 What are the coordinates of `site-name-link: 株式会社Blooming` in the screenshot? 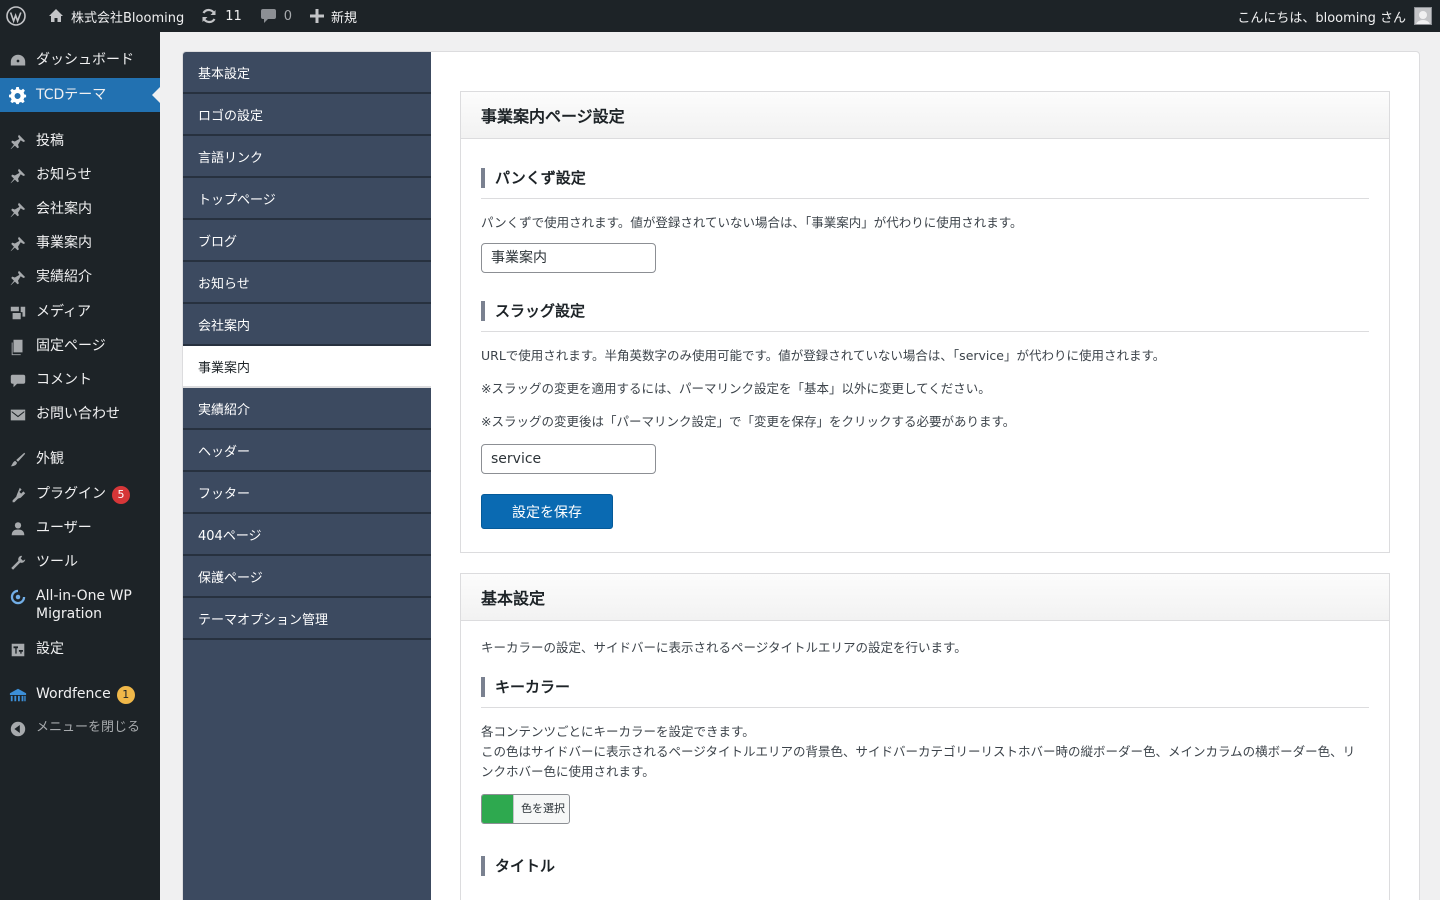 It's located at (113, 16).